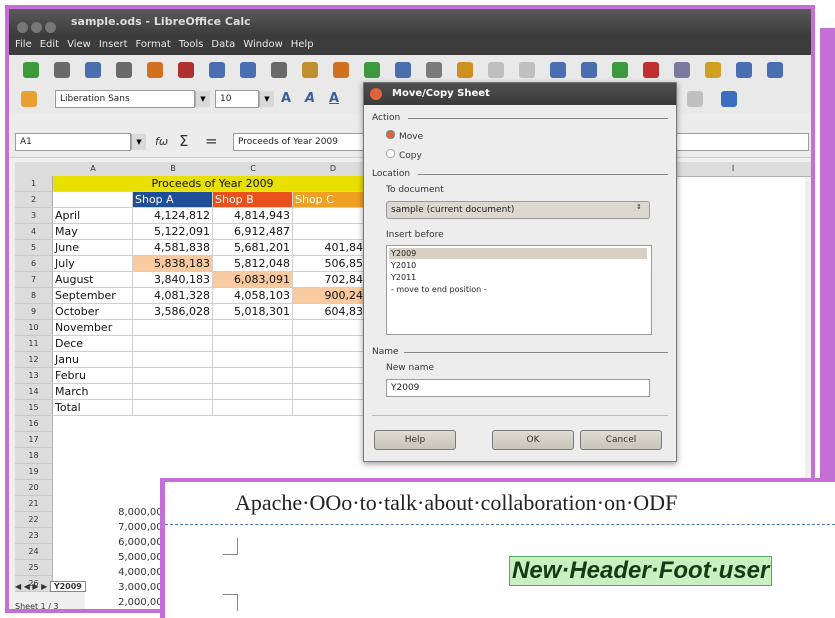  What do you see at coordinates (34, 200) in the screenshot?
I see `row-header: 2` at bounding box center [34, 200].